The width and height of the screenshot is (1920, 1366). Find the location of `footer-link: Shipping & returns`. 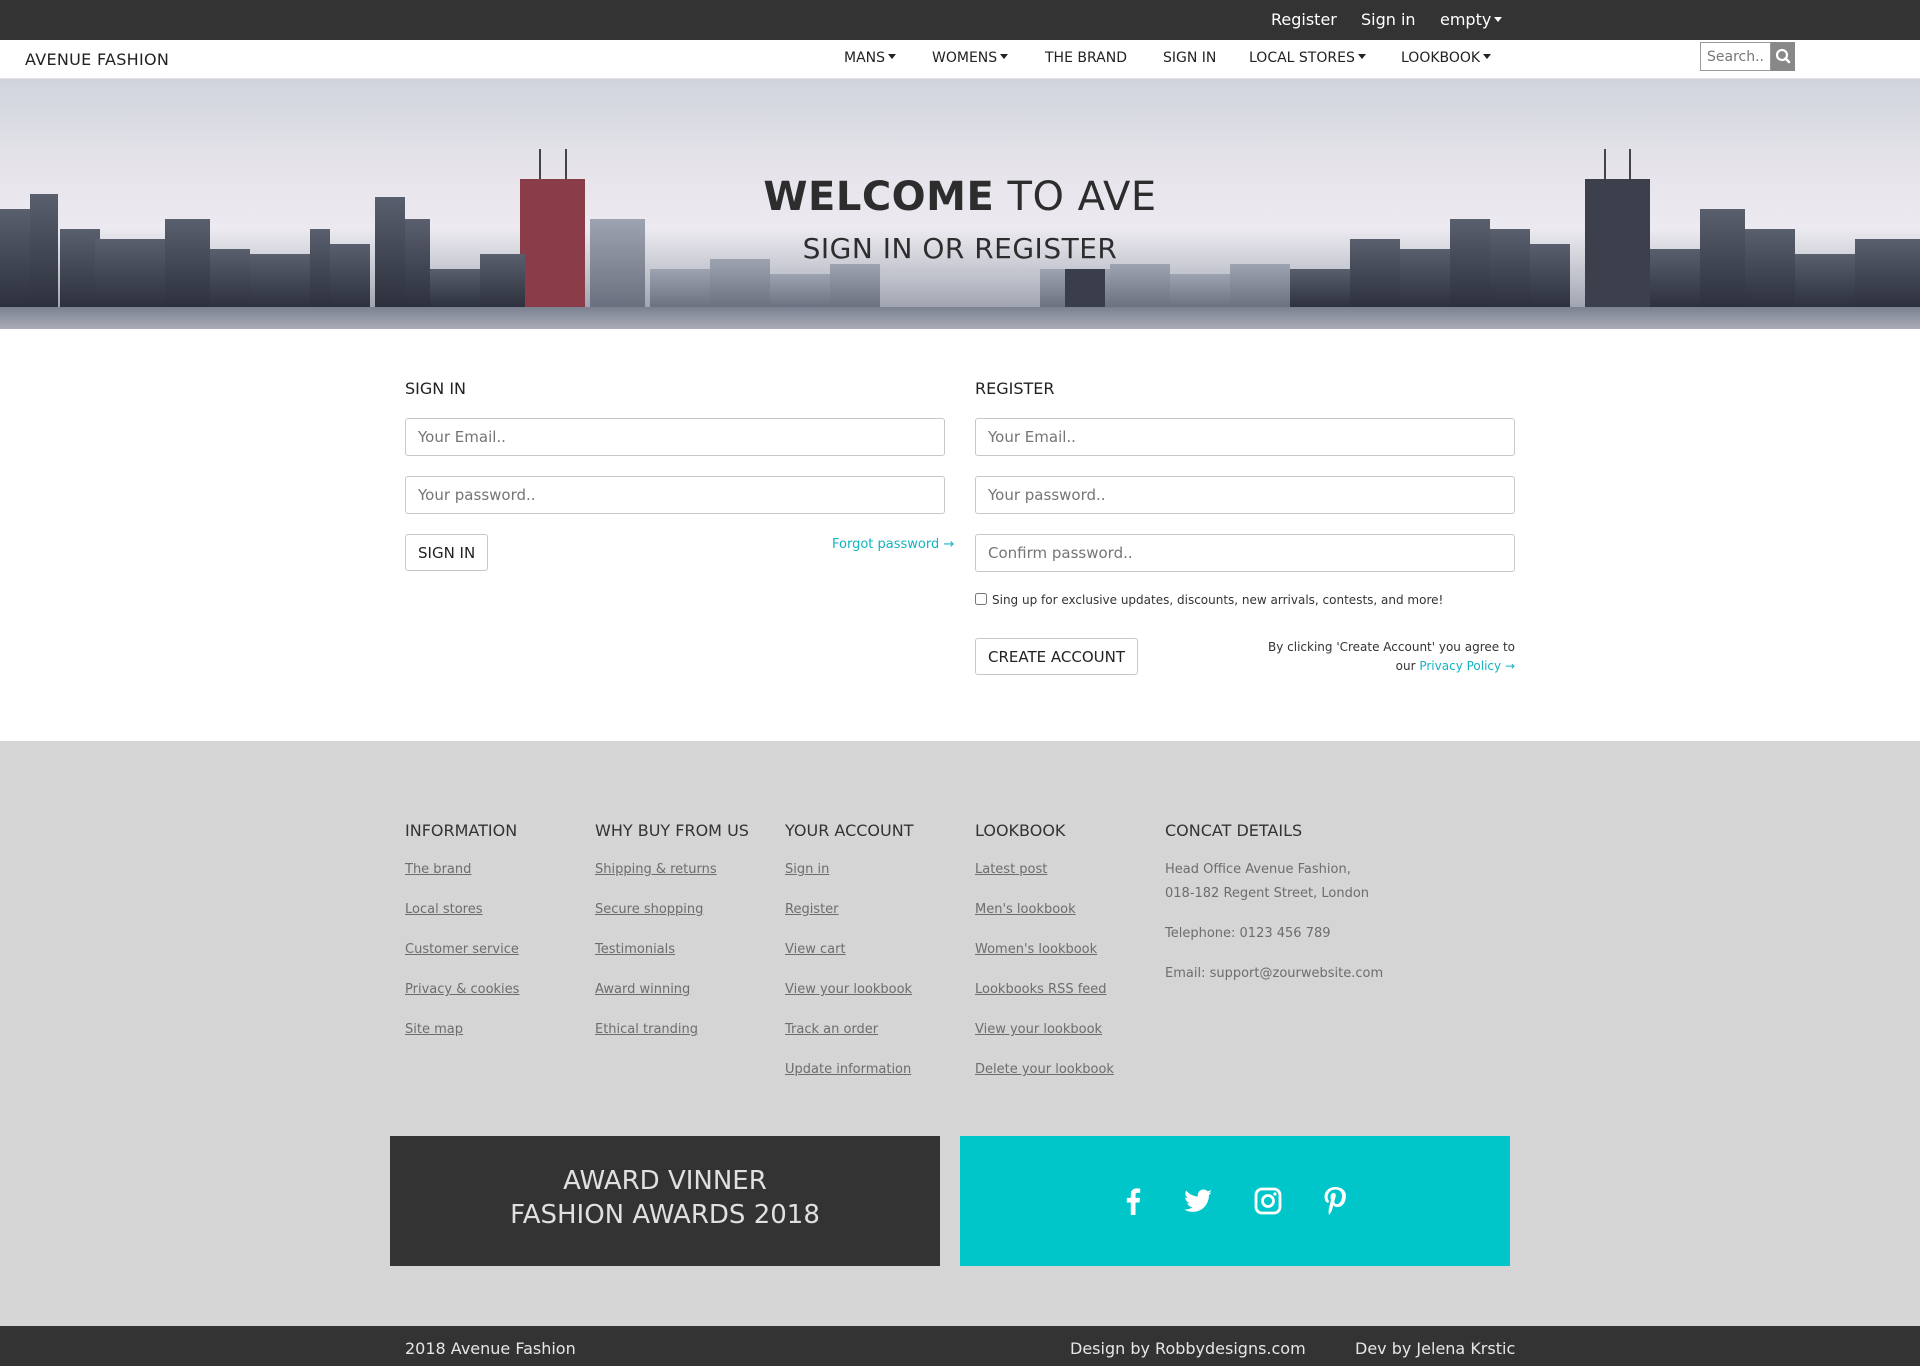

footer-link: Shipping & returns is located at coordinates (656, 869).